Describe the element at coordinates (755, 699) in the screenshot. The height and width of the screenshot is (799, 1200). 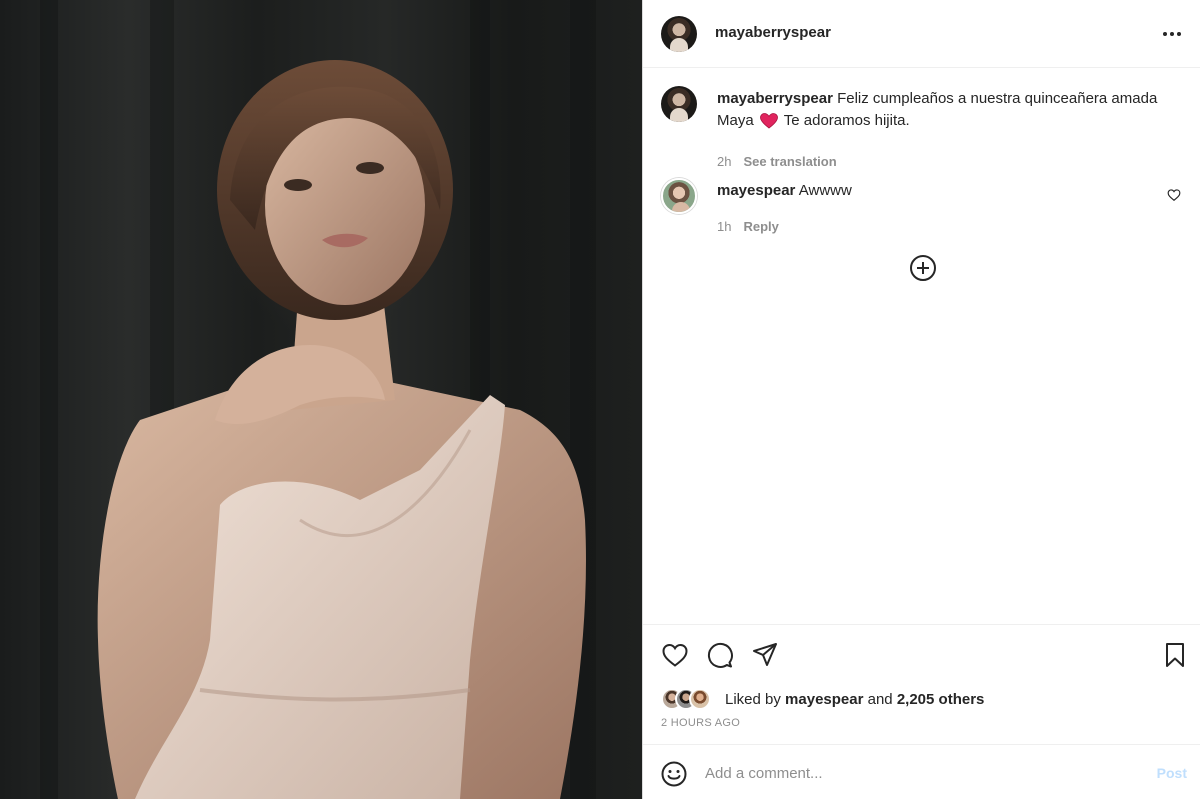
I see `likes-prefix: Liked by` at that location.